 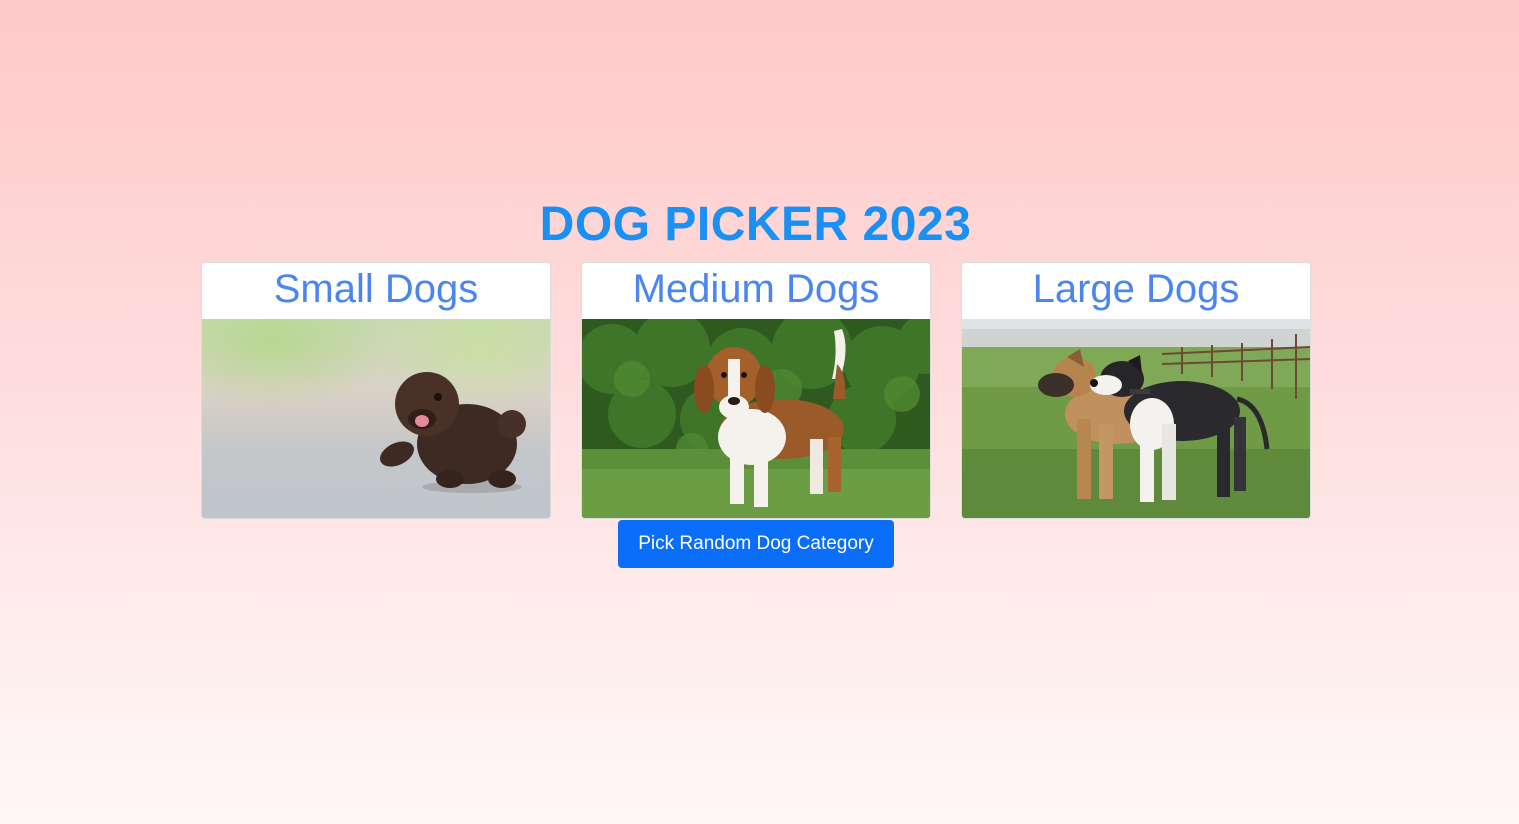 I want to click on card-medium-dogs: Medium Dogs, so click(x=756, y=390).